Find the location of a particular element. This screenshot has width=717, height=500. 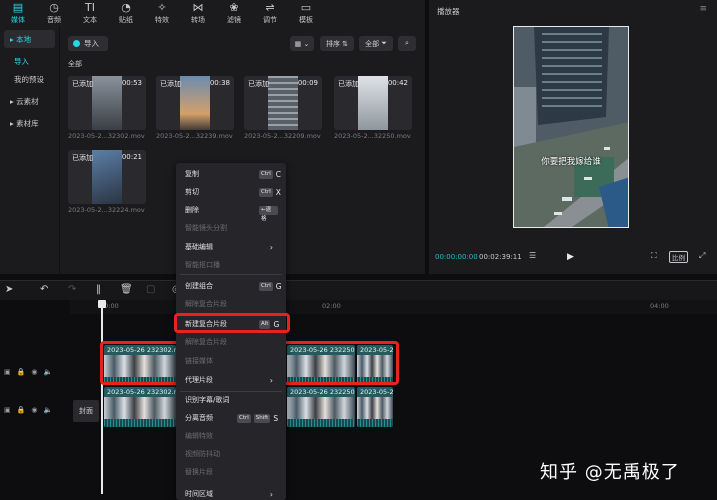

tool-audio: ◷ 音频 is located at coordinates (54, 13).